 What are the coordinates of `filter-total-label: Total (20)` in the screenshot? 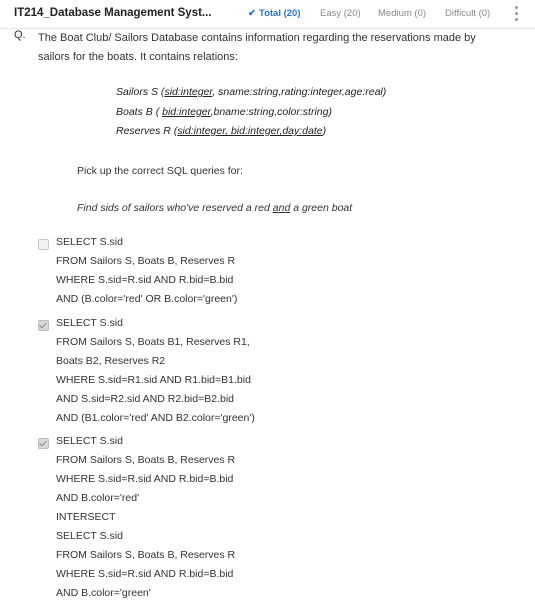 It's located at (279, 13).